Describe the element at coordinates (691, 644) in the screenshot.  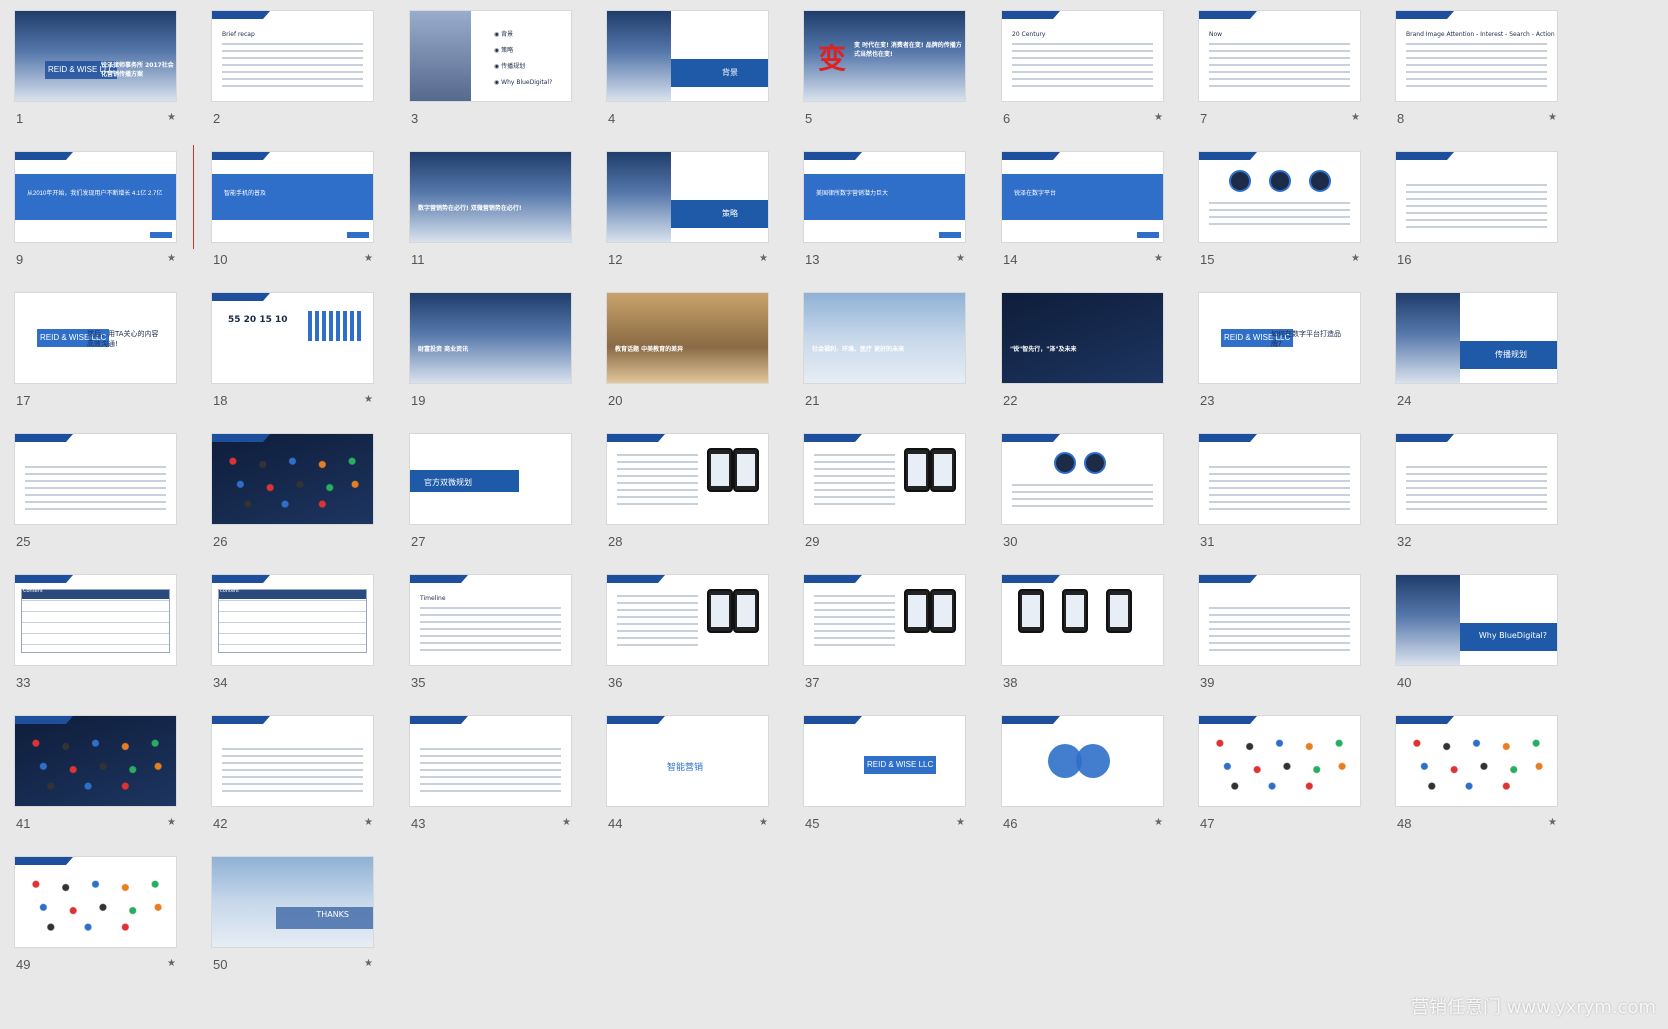
I see `slide-thumbnail-36: 36` at that location.